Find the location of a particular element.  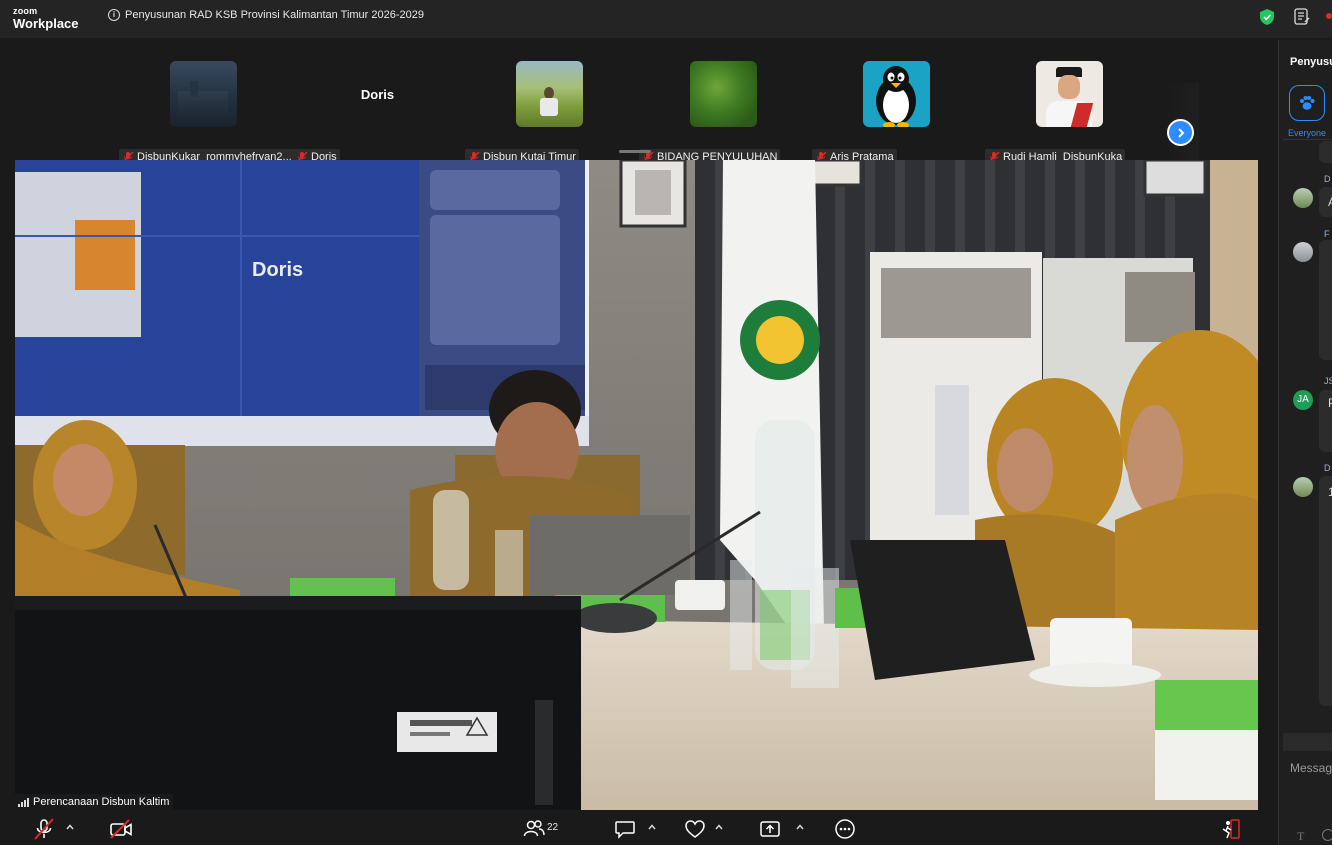

reactions-options-caret-icon is located at coordinates (719, 827).